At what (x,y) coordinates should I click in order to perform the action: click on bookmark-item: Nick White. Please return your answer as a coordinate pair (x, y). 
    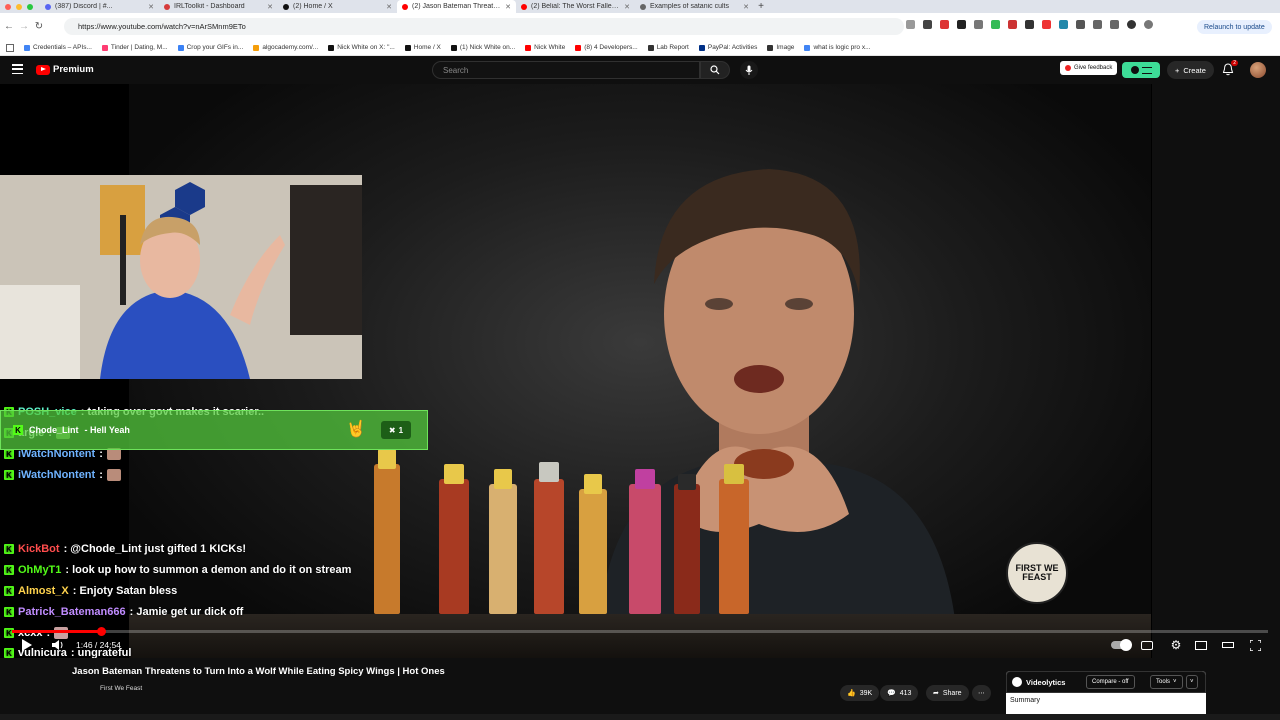
    Looking at the image, I should click on (545, 47).